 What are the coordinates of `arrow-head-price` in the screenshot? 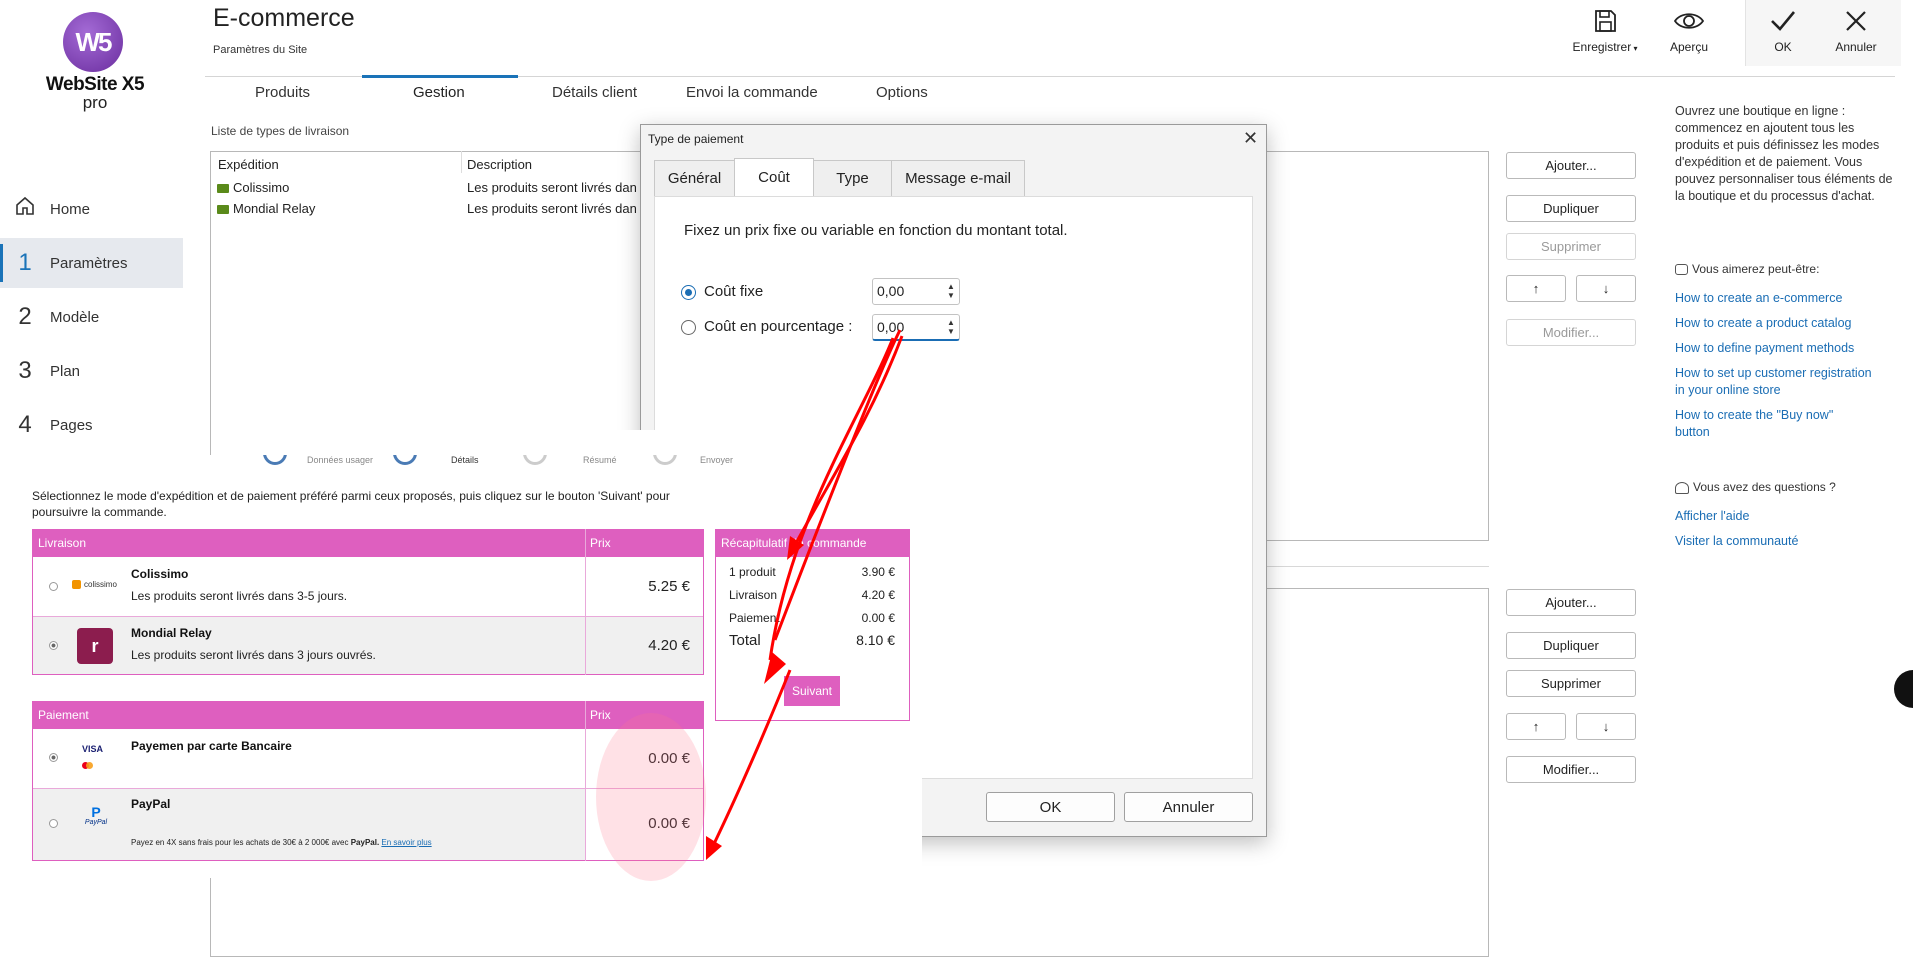 It's located at (714, 848).